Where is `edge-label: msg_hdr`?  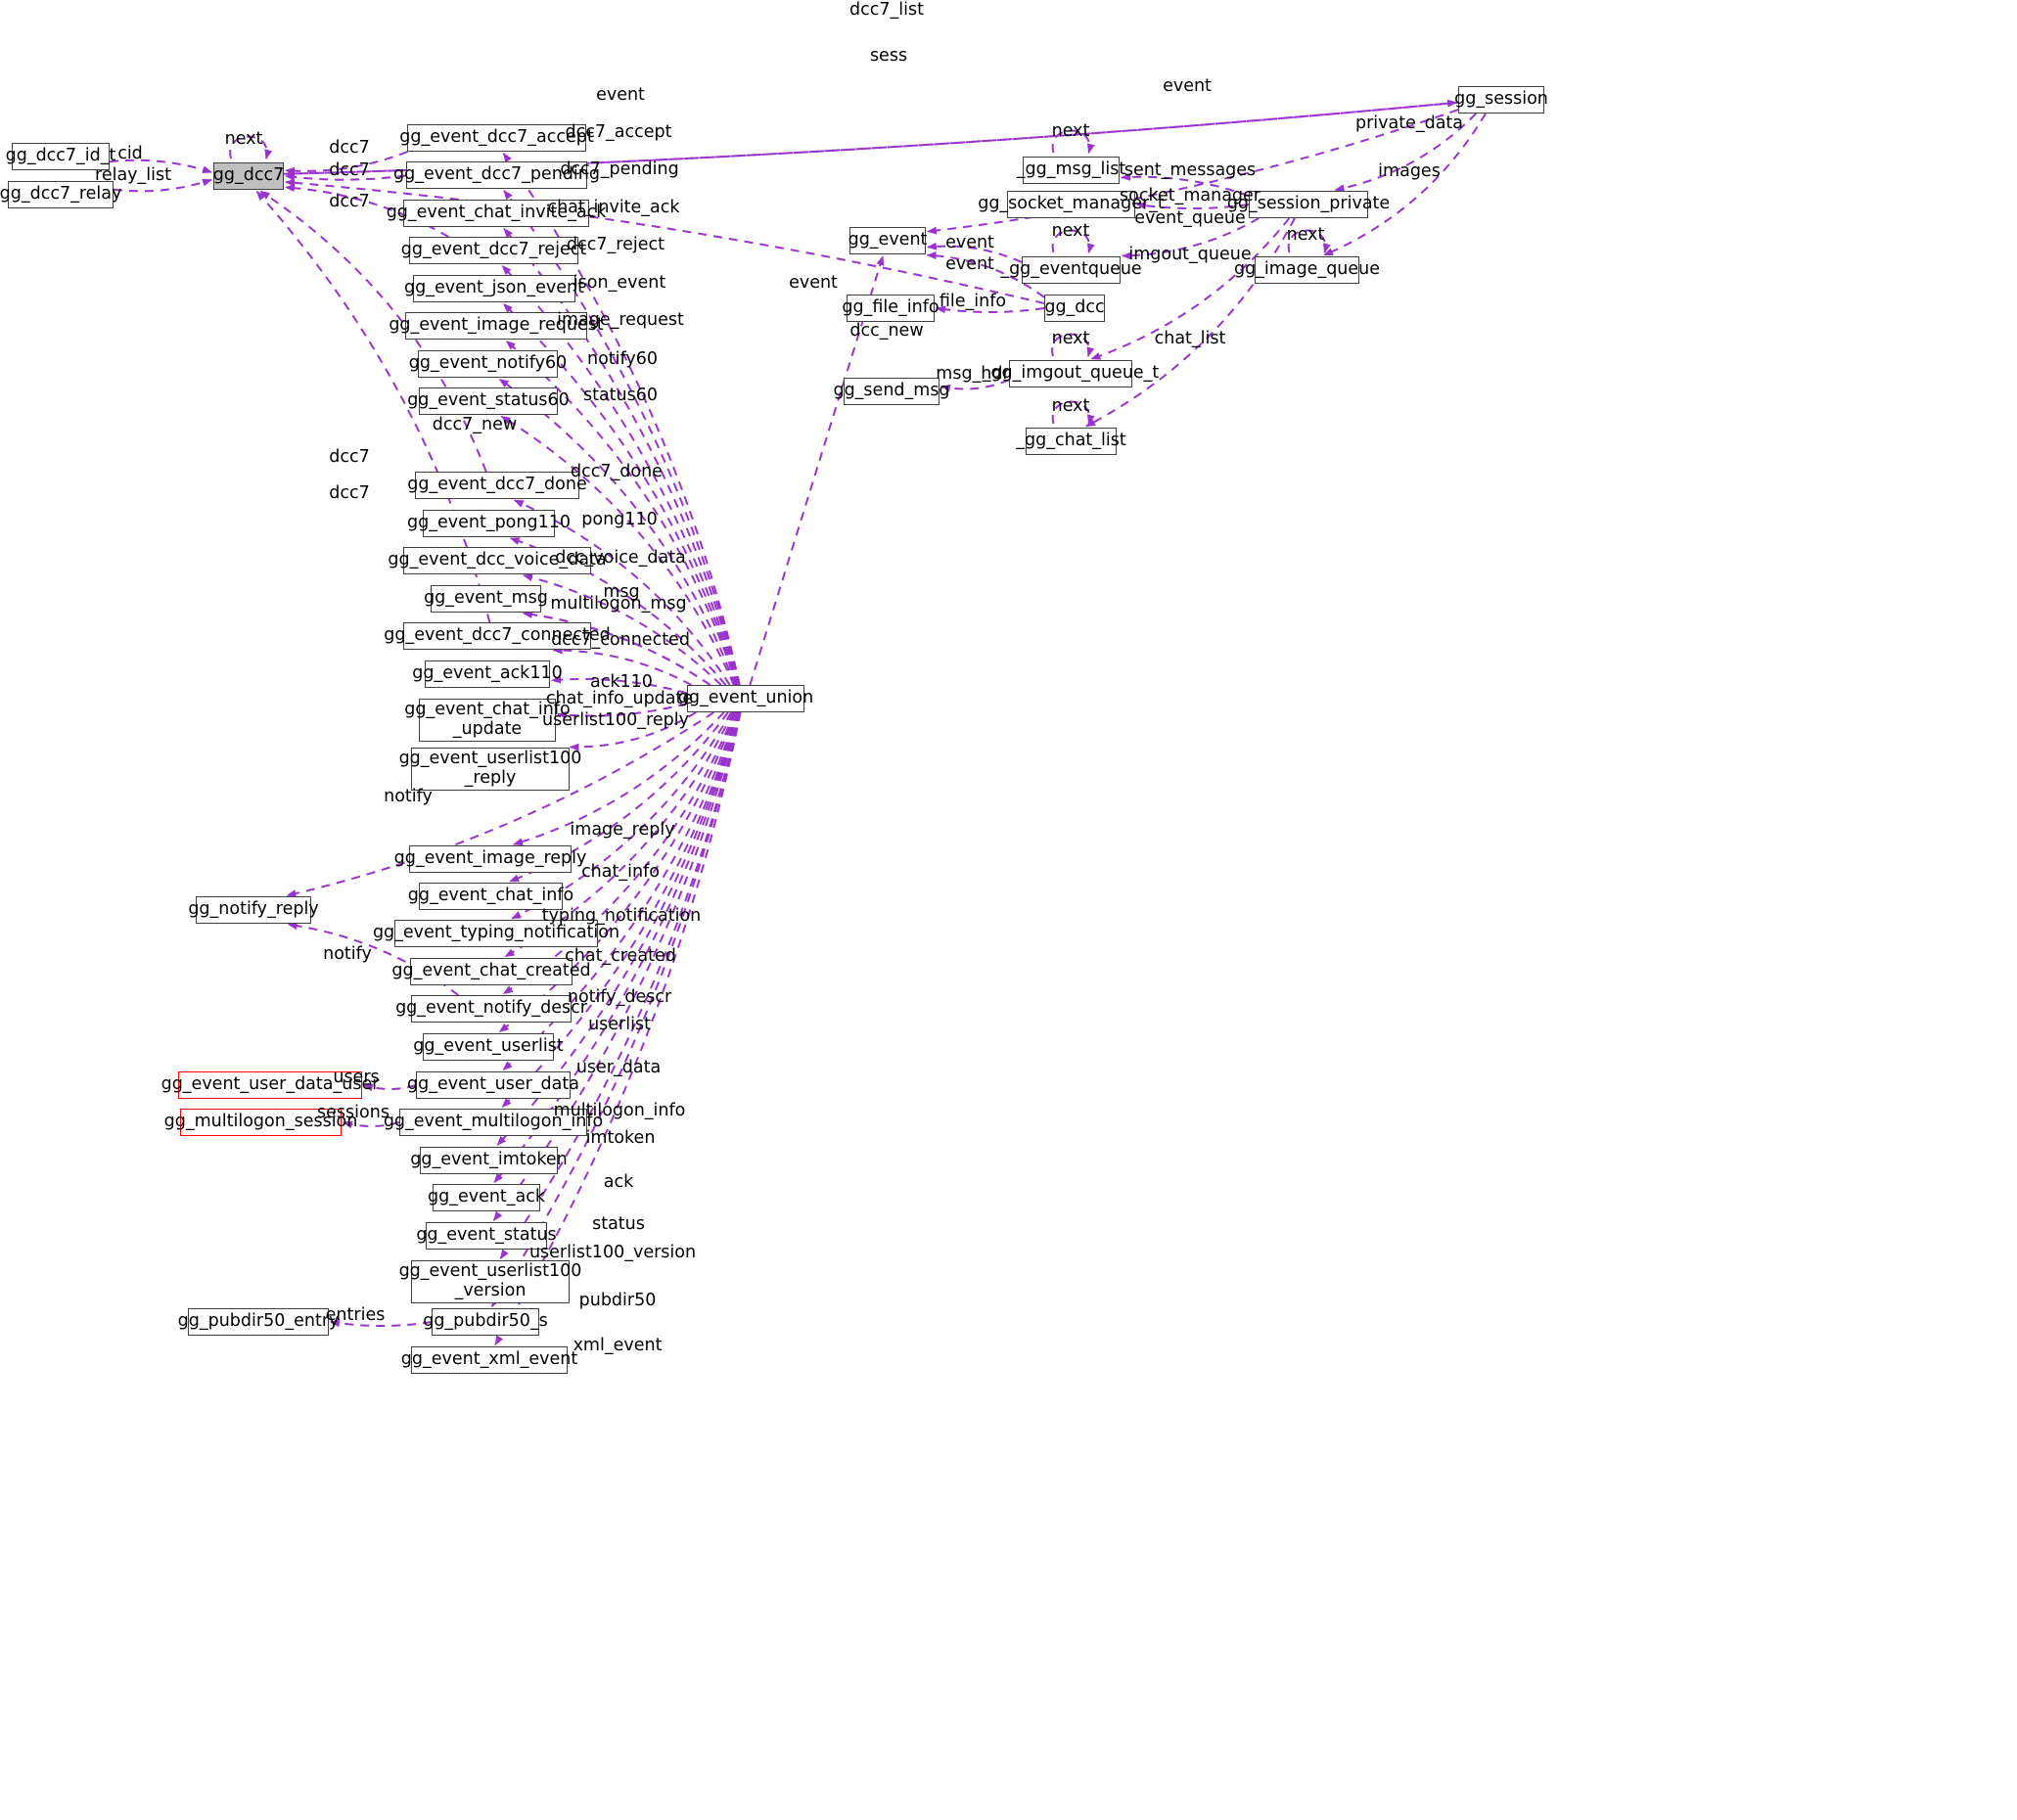 edge-label: msg_hdr is located at coordinates (973, 374).